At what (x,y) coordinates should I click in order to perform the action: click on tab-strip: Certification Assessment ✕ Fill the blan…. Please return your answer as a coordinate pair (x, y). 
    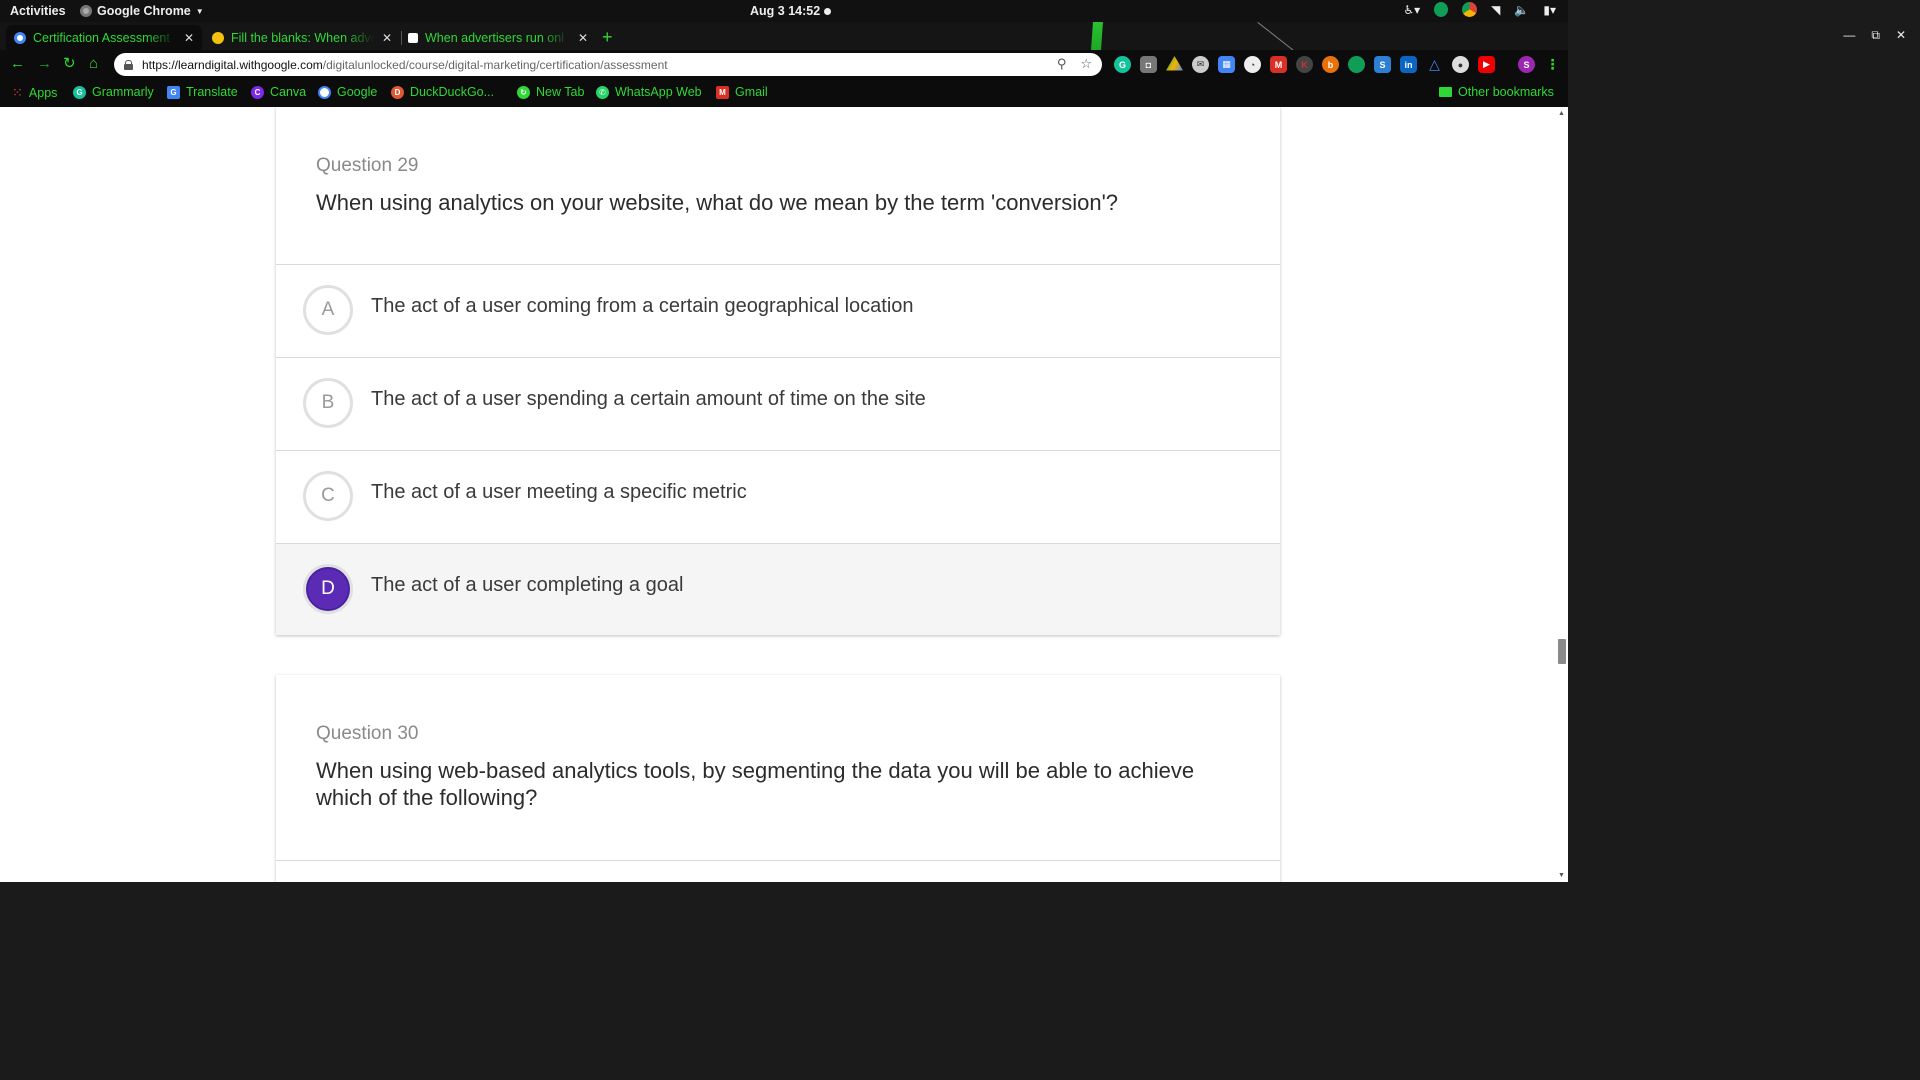
    Looking at the image, I should click on (784, 36).